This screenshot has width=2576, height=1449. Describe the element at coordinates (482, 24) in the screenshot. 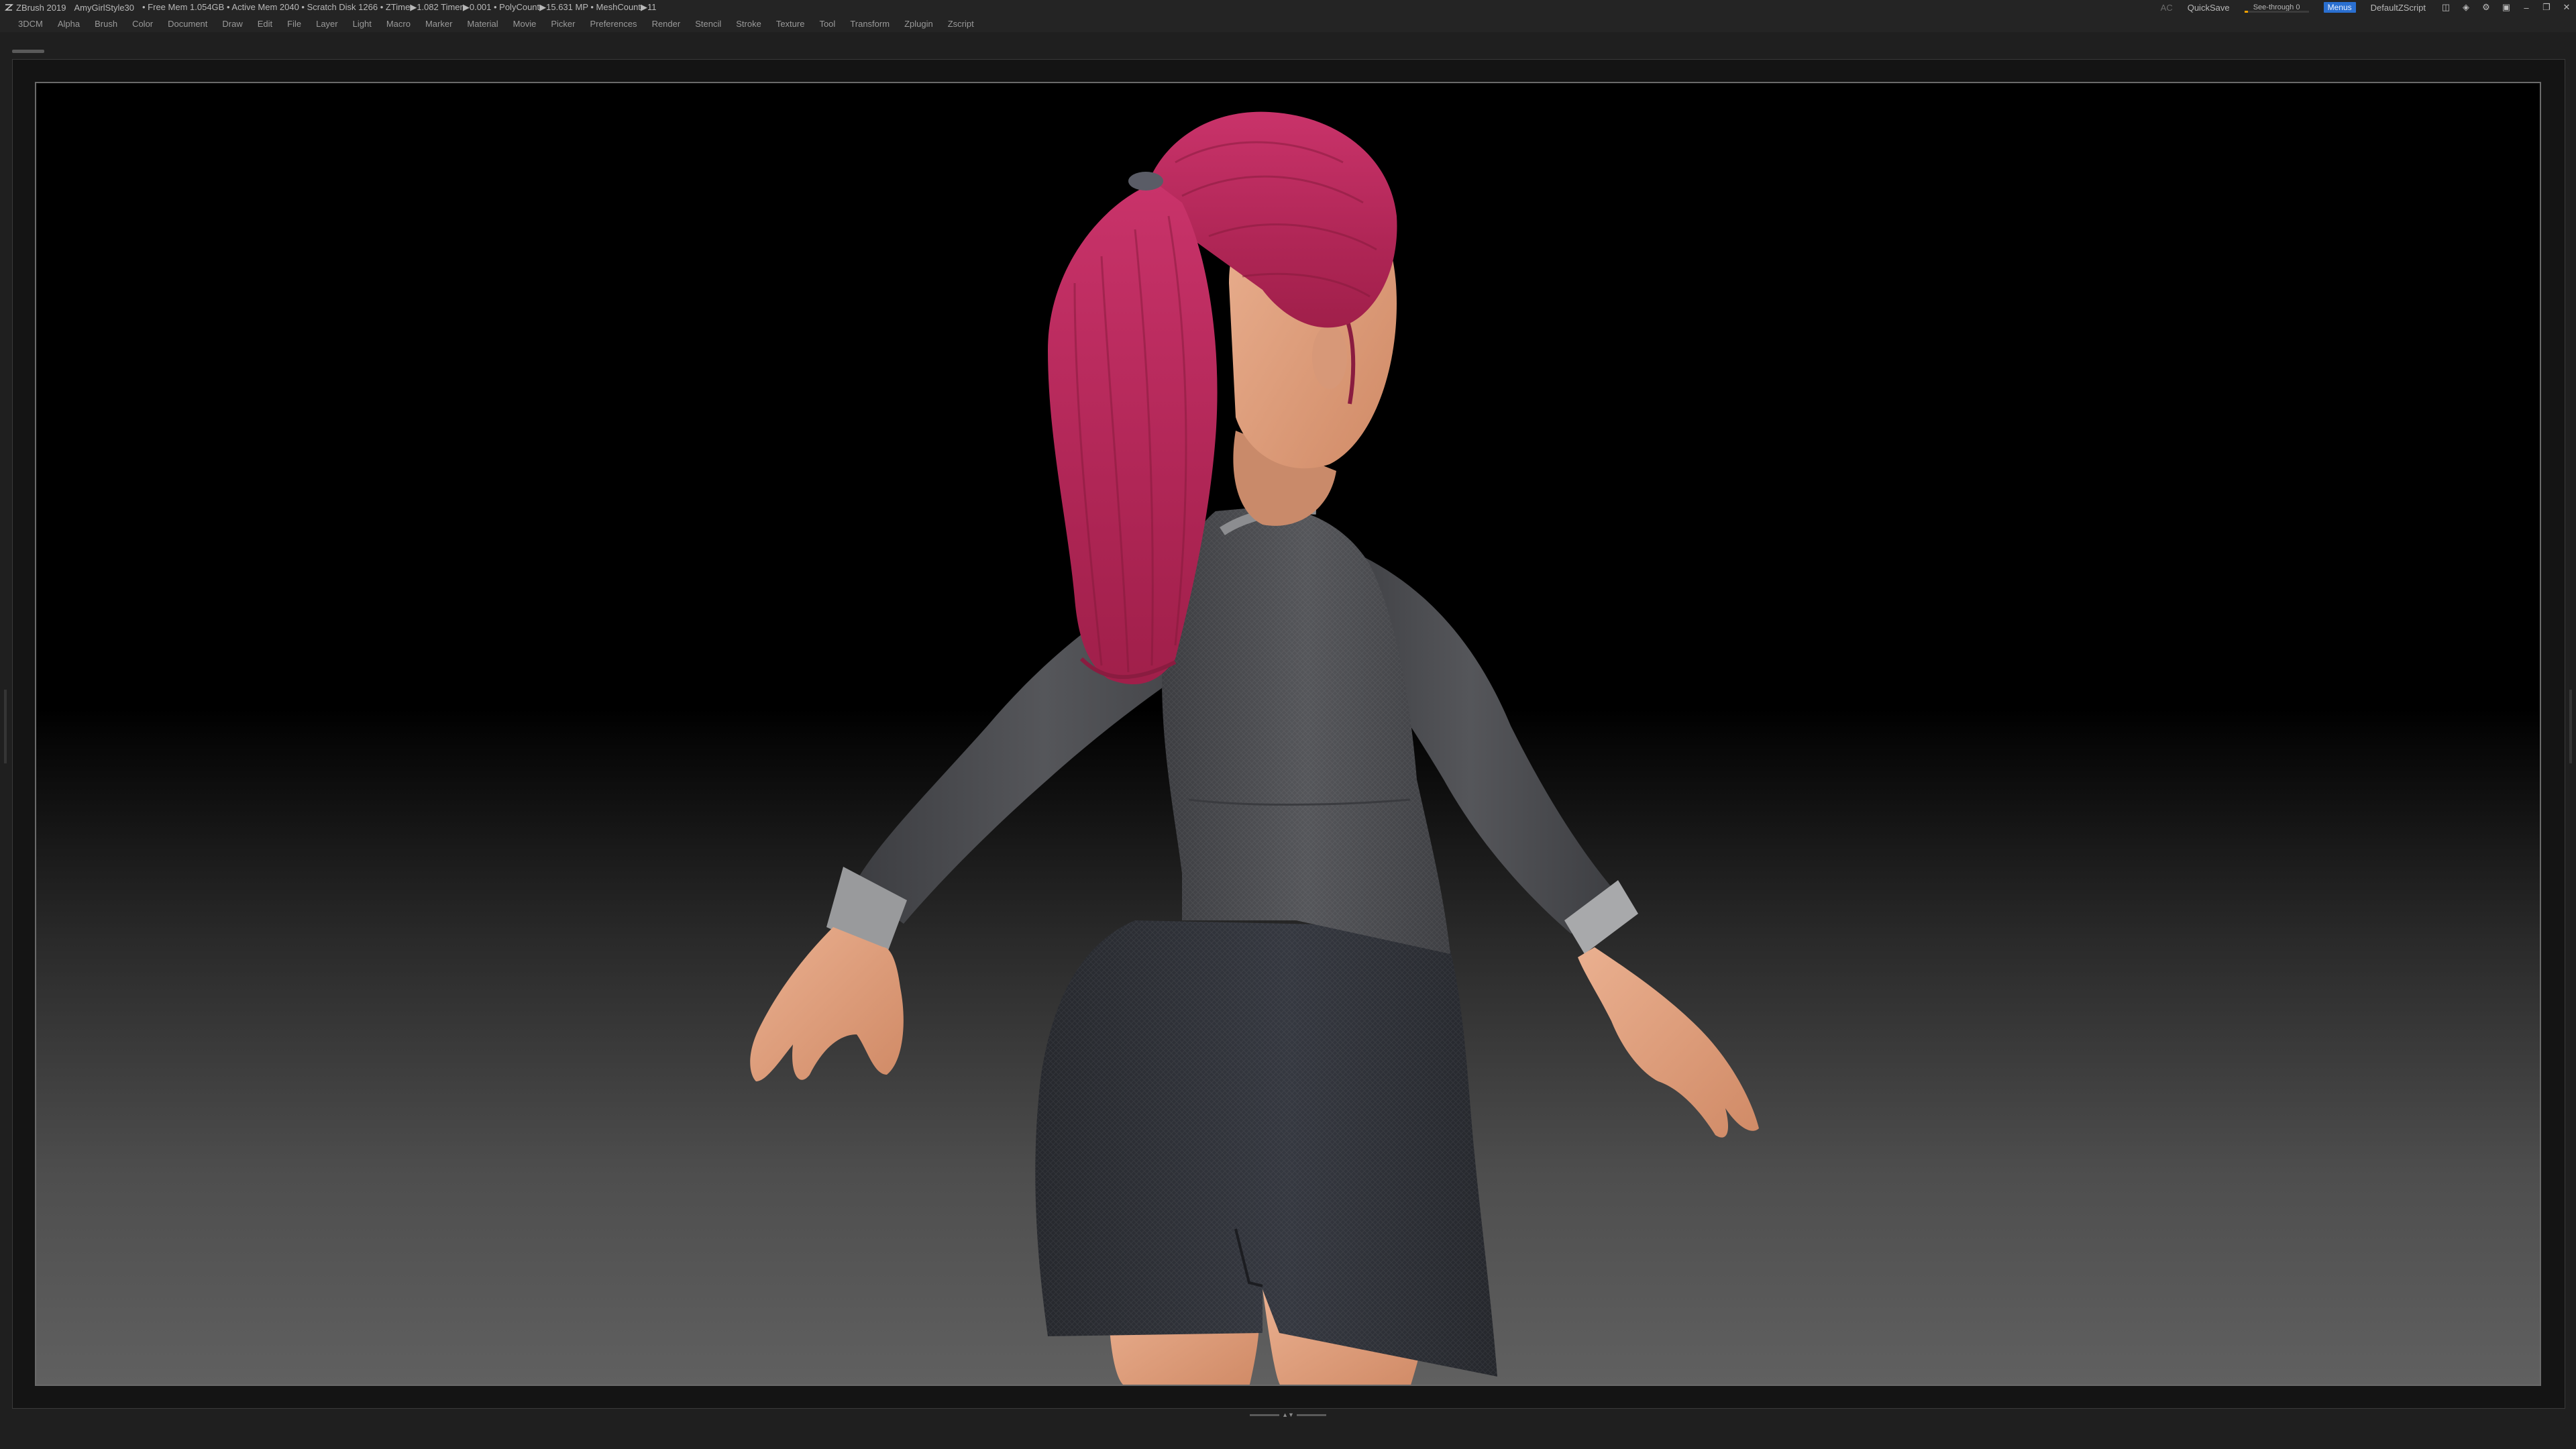

I see `menu-item-material: Material` at that location.